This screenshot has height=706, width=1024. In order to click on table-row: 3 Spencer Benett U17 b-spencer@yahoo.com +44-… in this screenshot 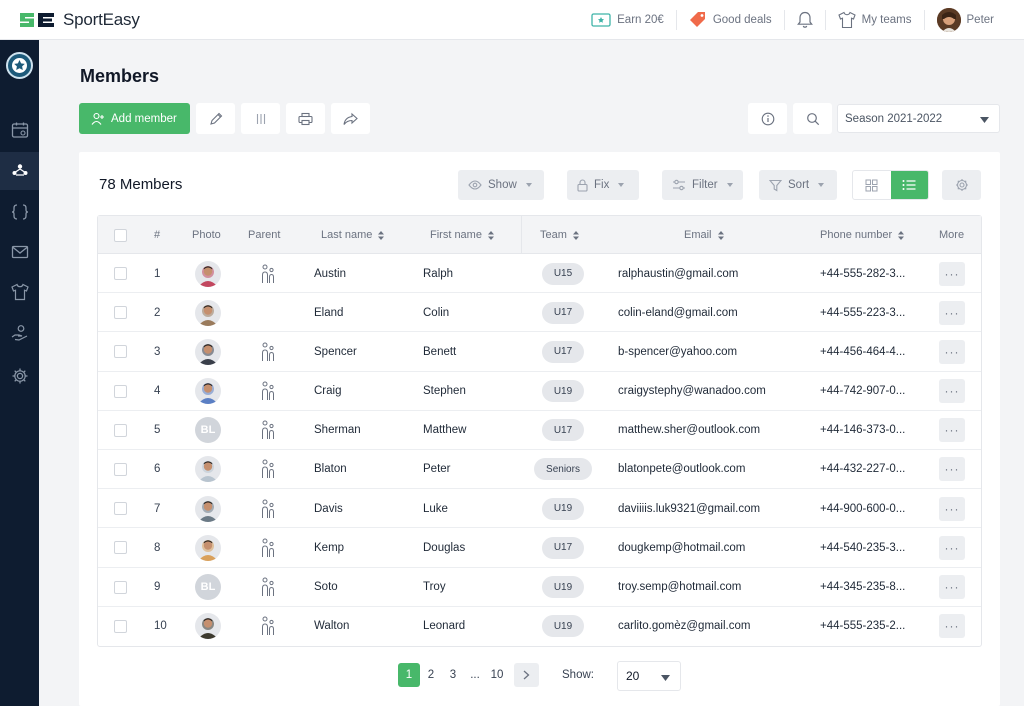, I will do `click(539, 352)`.